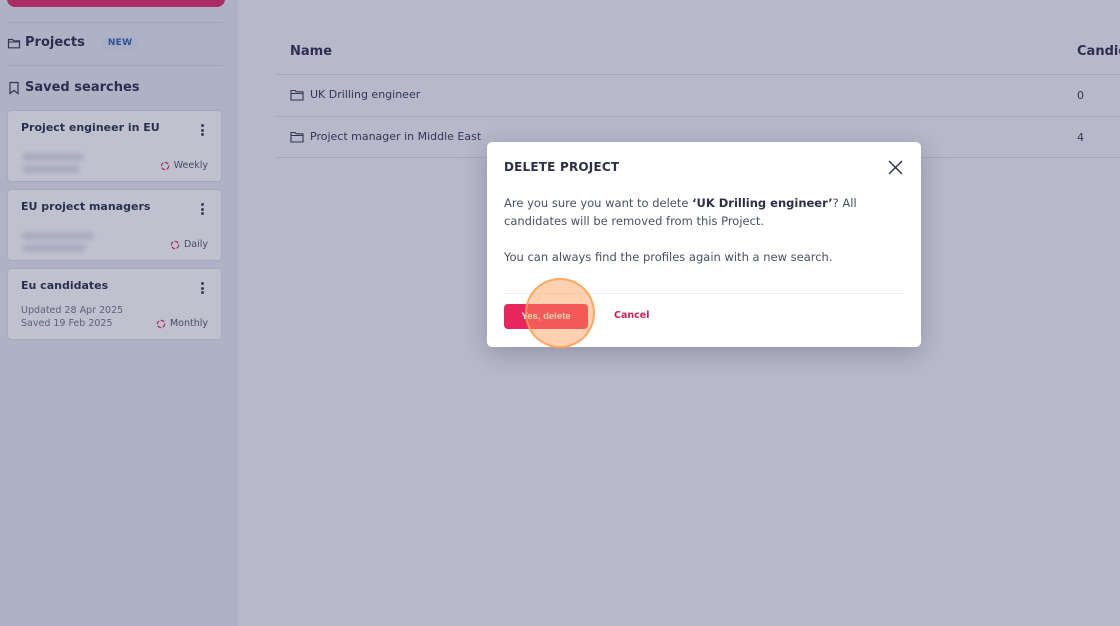 The width and height of the screenshot is (1120, 626). What do you see at coordinates (546, 316) in the screenshot?
I see `yes-delete-button: Yes, delete` at bounding box center [546, 316].